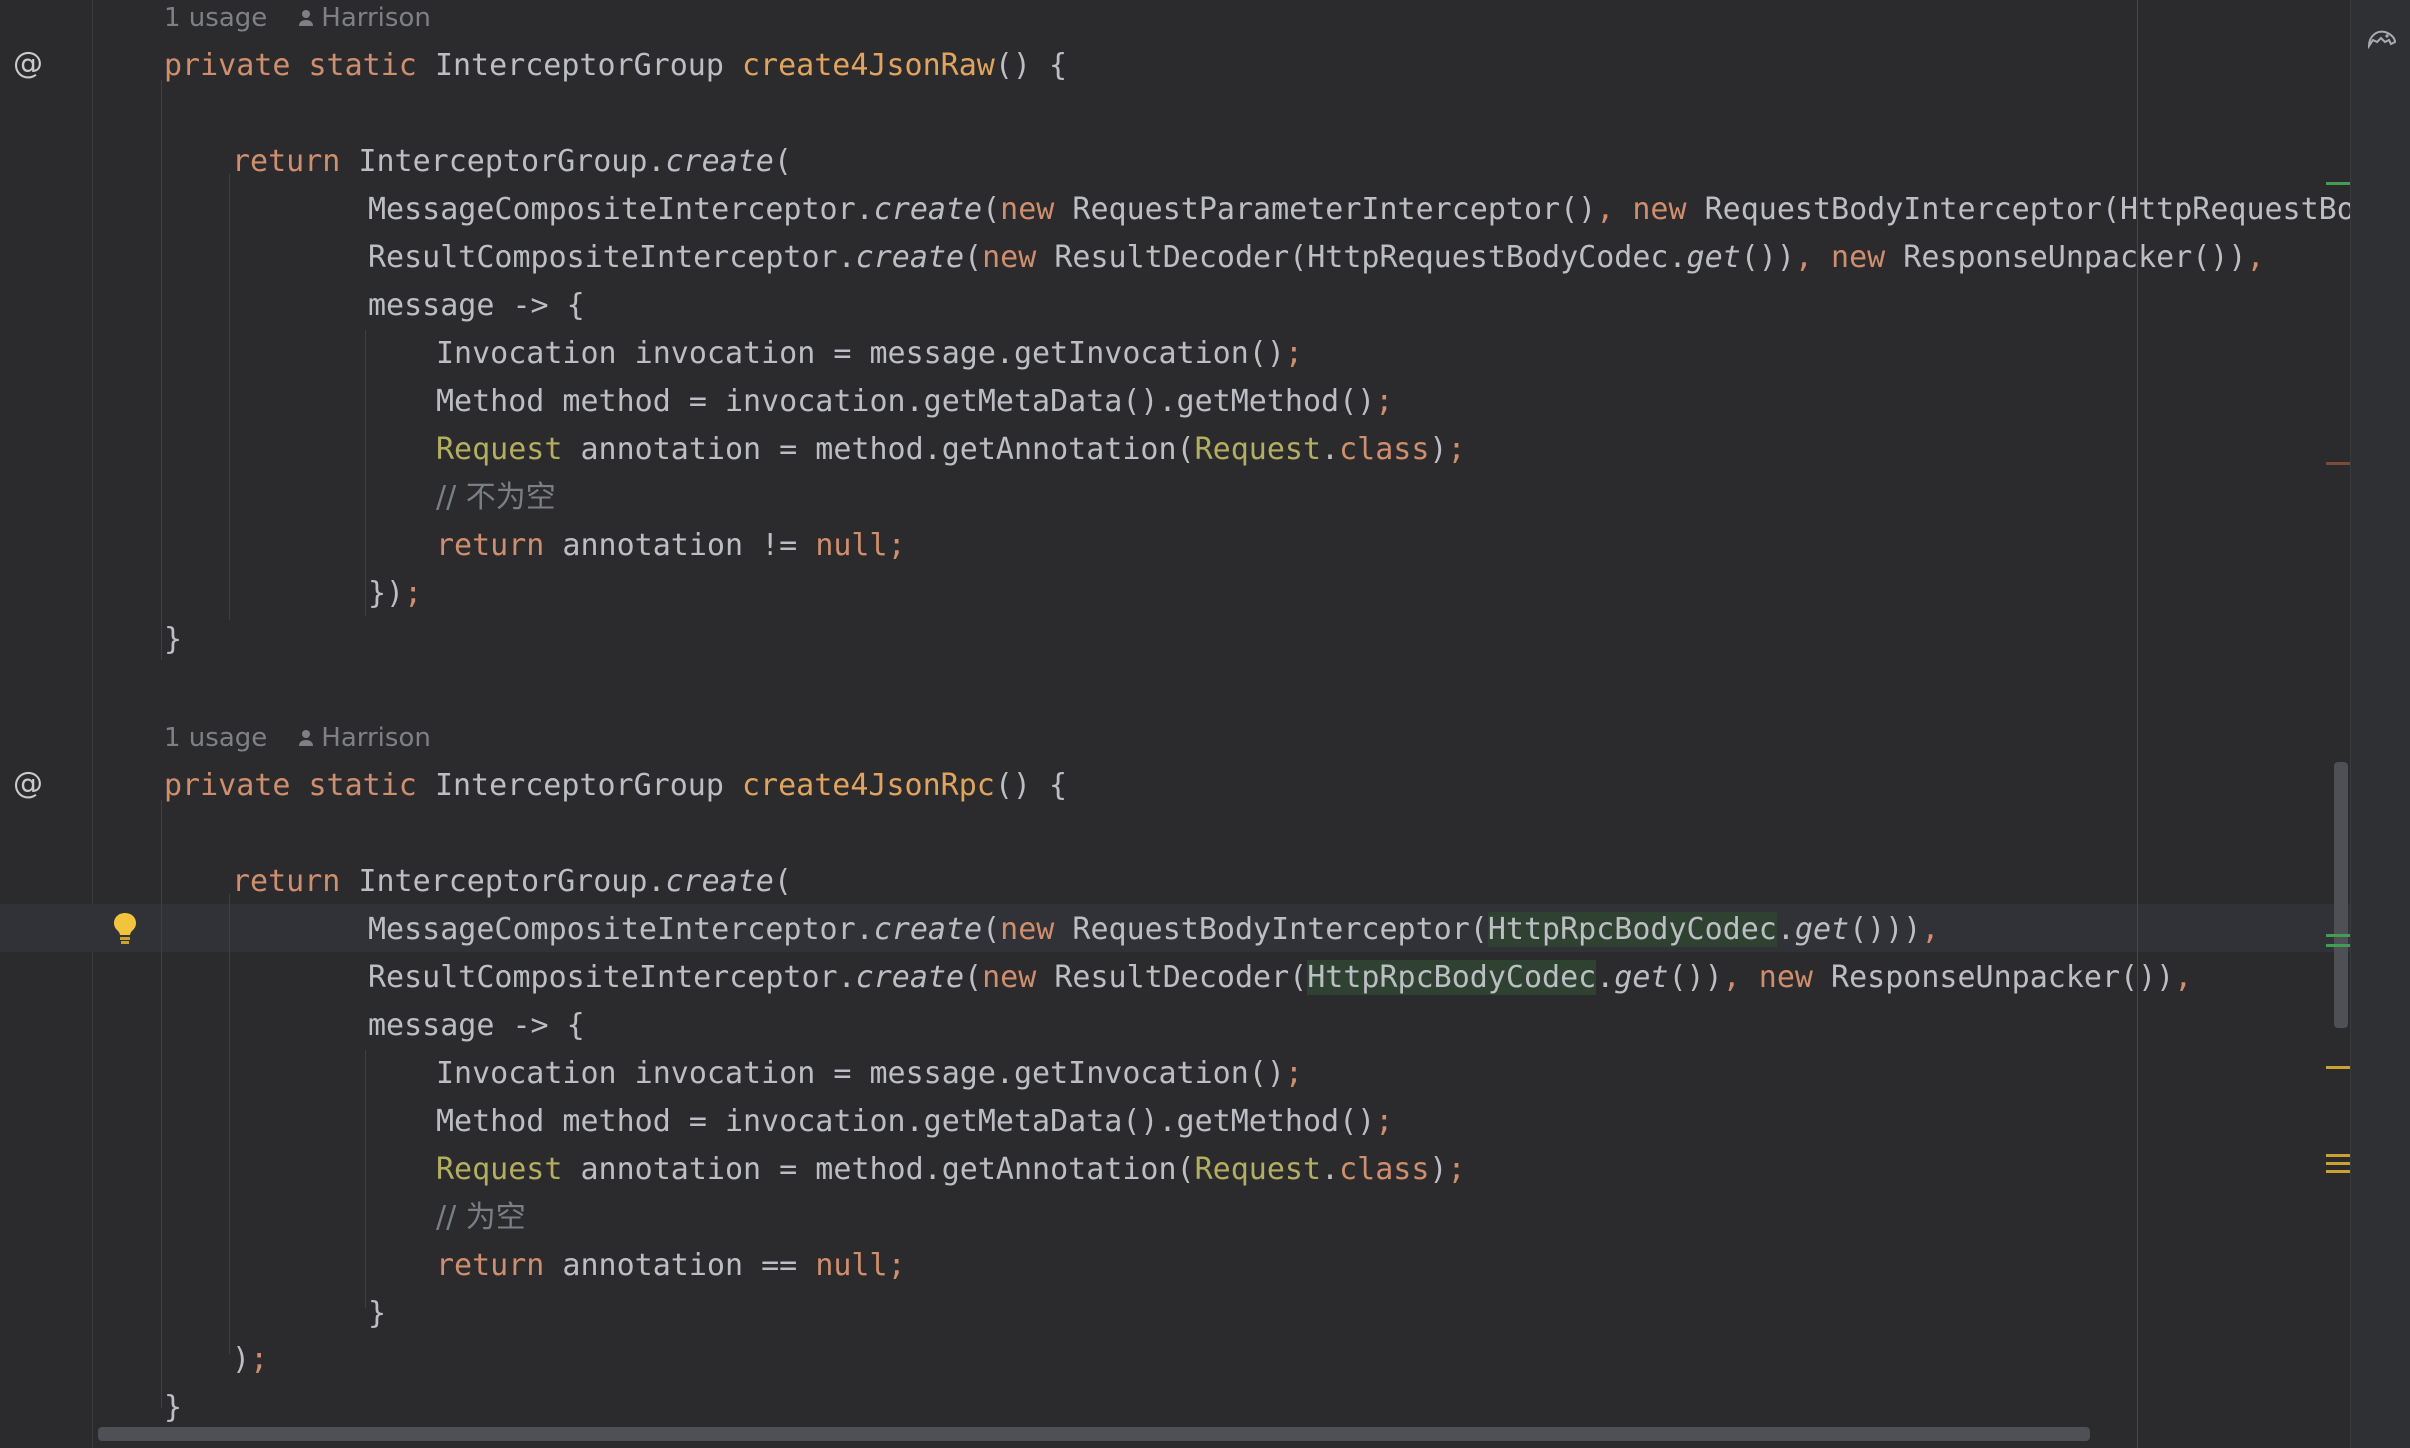 The width and height of the screenshot is (2410, 1448). What do you see at coordinates (2137, 724) in the screenshot?
I see `right-margin-guide` at bounding box center [2137, 724].